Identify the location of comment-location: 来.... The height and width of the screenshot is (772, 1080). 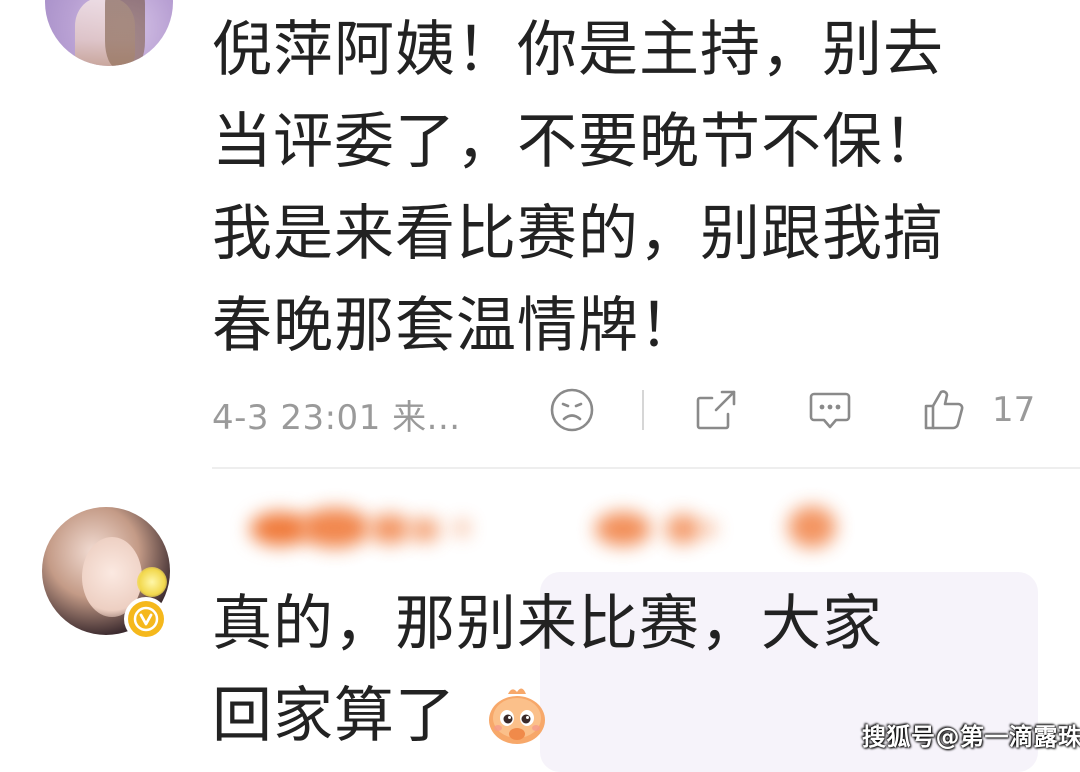
(426, 418).